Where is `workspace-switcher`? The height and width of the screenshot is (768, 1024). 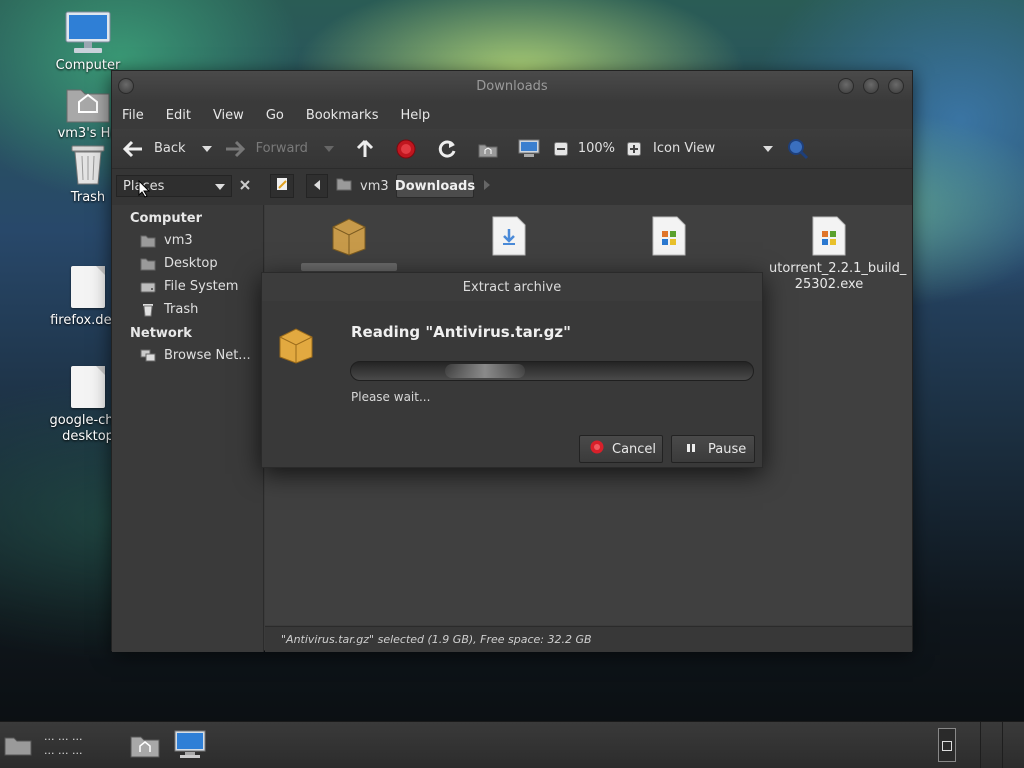
workspace-switcher is located at coordinates (947, 745).